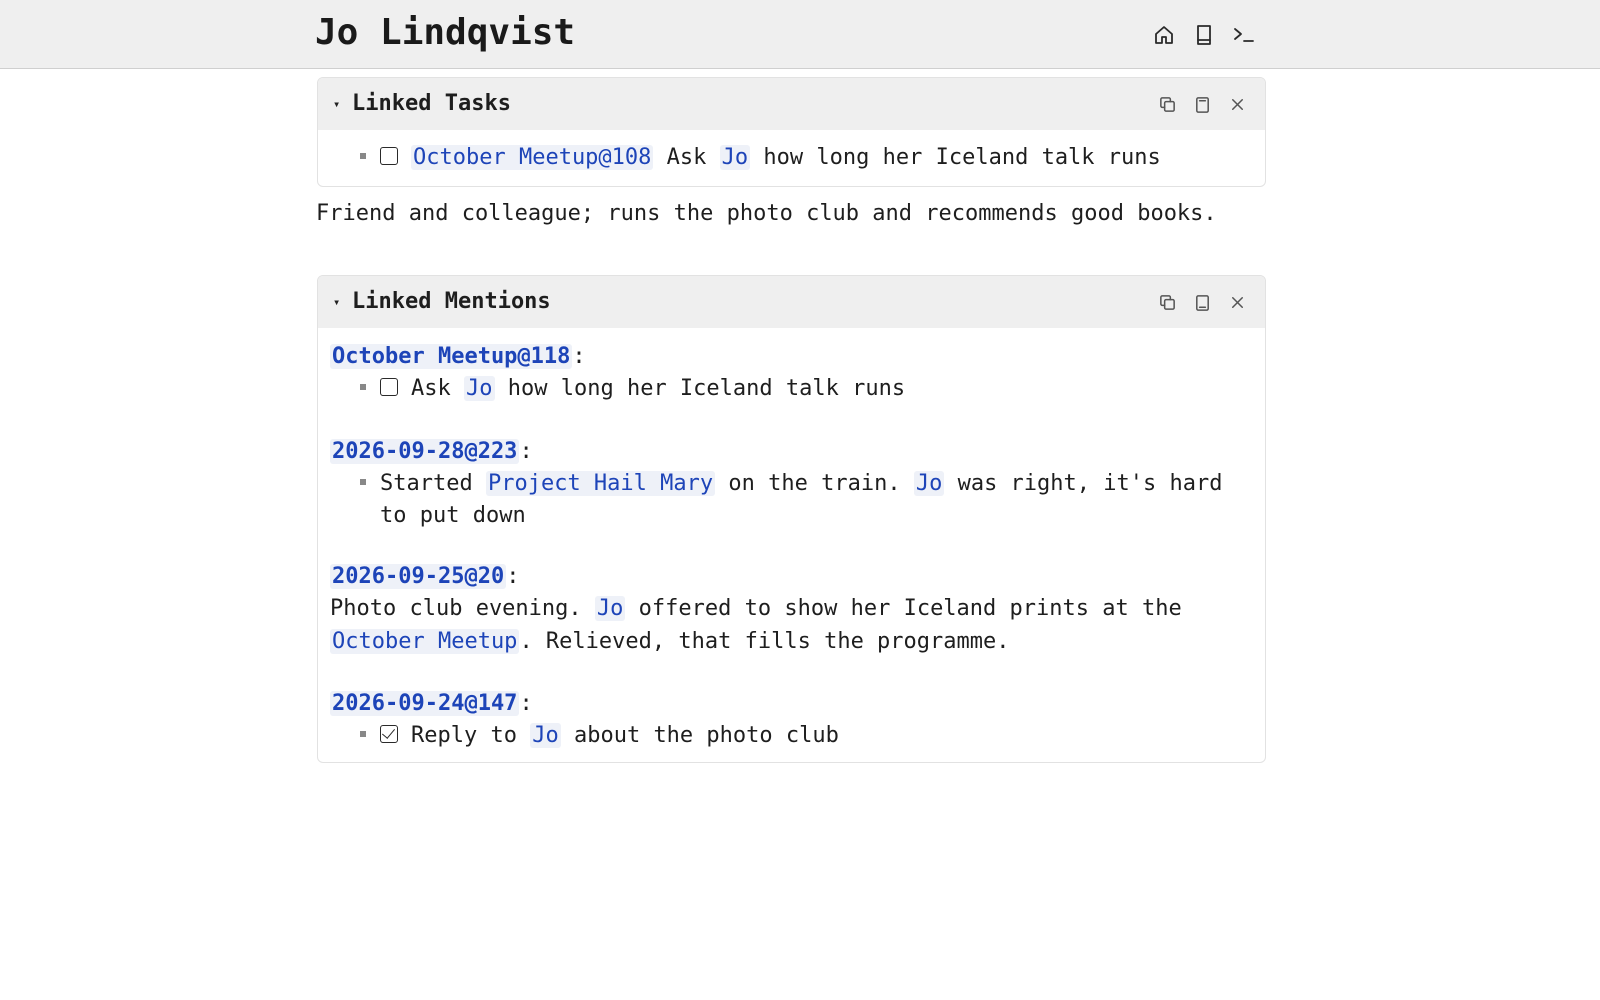  I want to click on linked-tasks-header: ▾ Linked Tasks, so click(791, 104).